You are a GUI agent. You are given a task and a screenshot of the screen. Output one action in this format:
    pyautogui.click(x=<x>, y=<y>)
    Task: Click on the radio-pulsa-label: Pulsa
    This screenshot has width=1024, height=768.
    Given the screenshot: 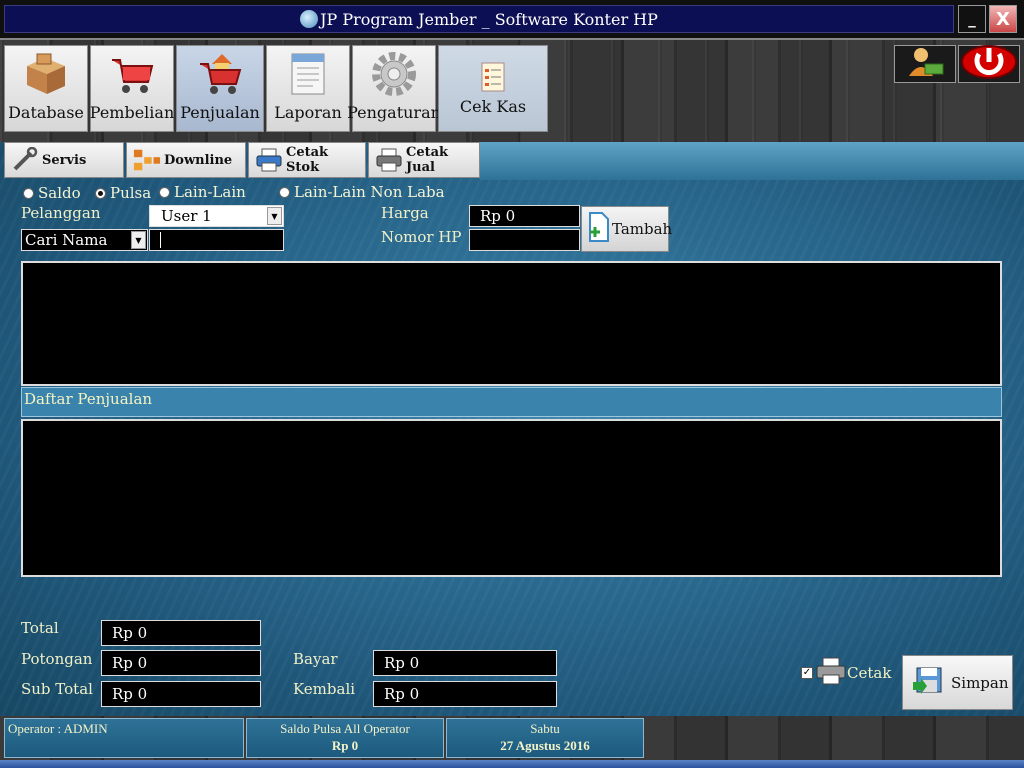 What is the action you would take?
    pyautogui.click(x=131, y=193)
    